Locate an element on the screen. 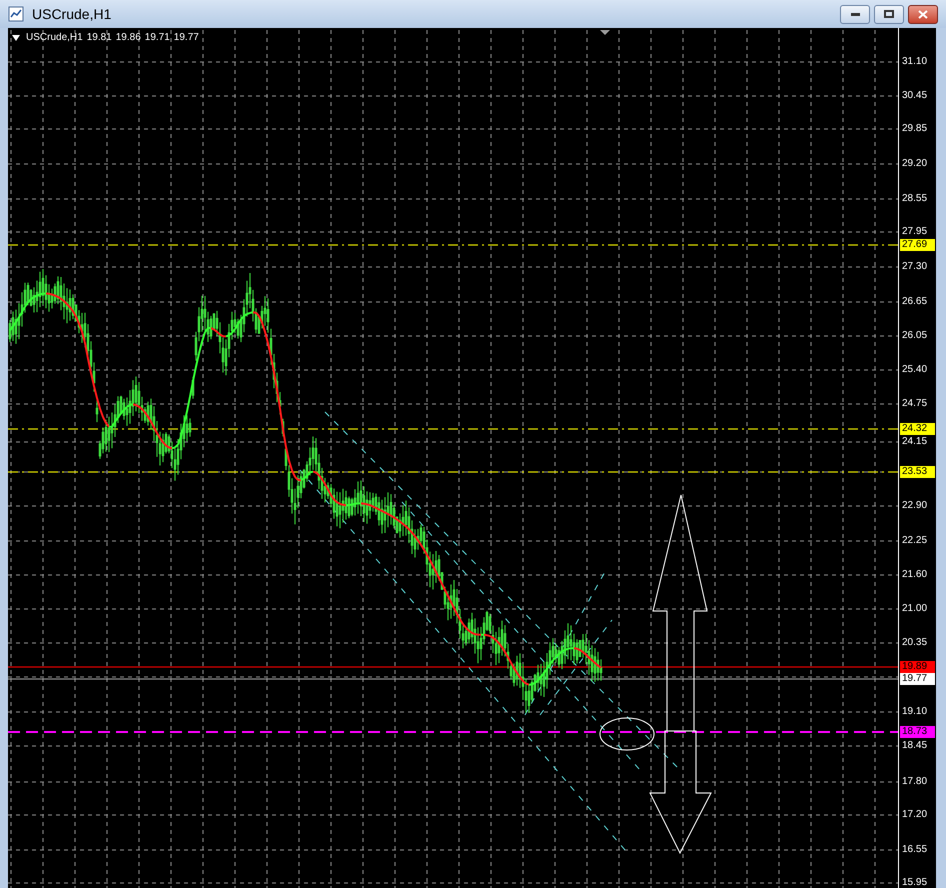  quote-value: 19.77 is located at coordinates (186, 38).